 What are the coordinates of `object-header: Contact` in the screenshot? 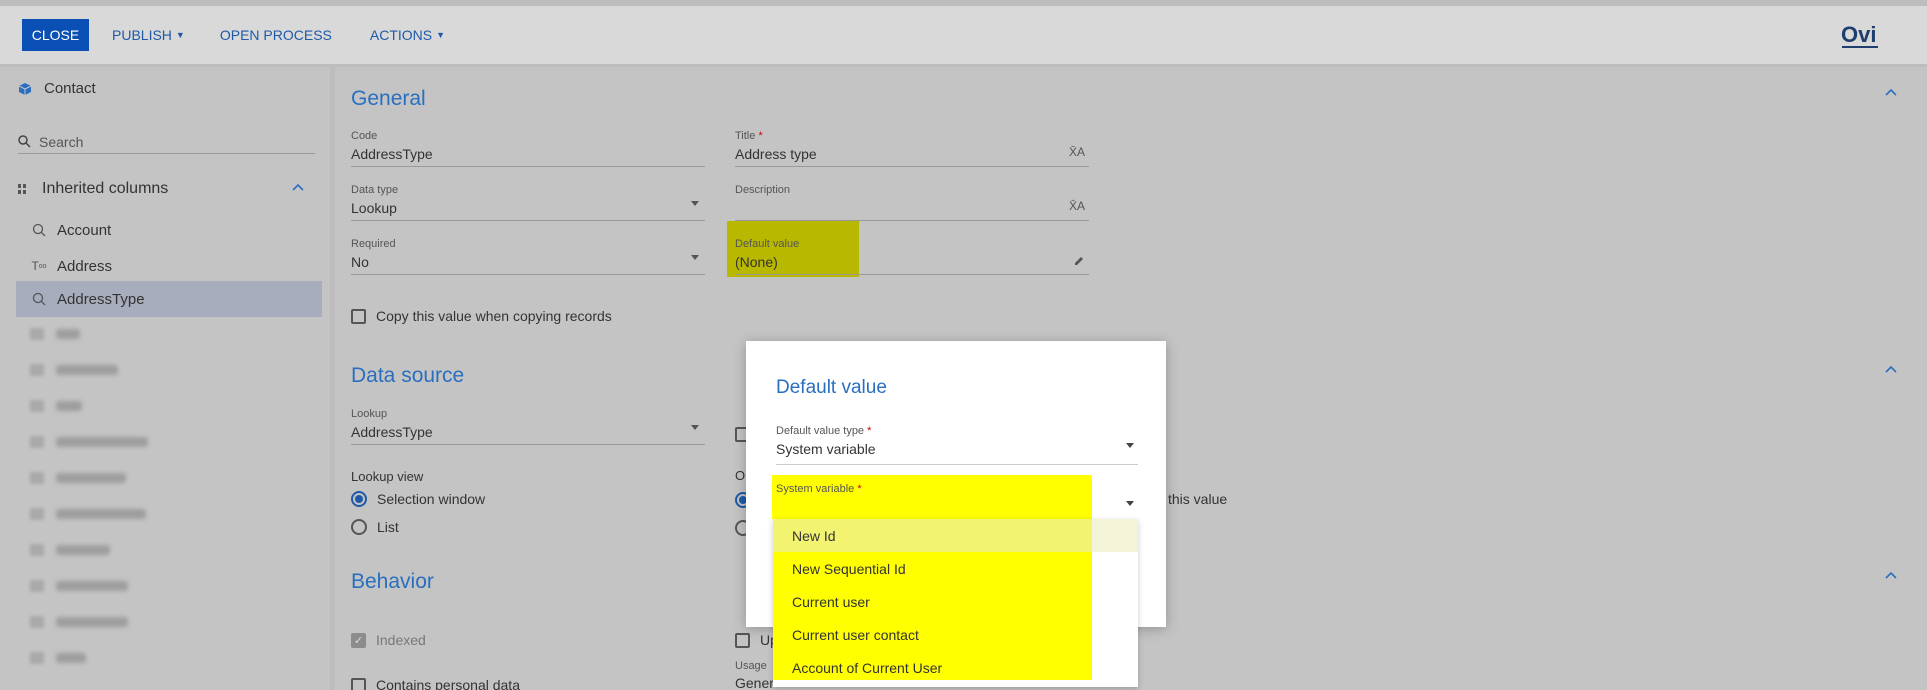 It's located at (57, 88).